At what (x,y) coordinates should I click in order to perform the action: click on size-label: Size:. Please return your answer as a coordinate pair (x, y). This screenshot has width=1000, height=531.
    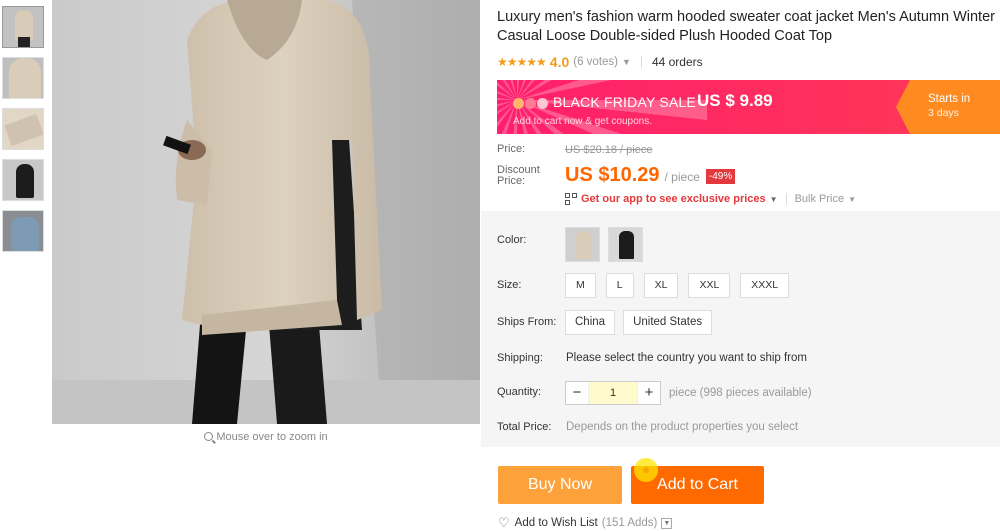
    Looking at the image, I should click on (509, 285).